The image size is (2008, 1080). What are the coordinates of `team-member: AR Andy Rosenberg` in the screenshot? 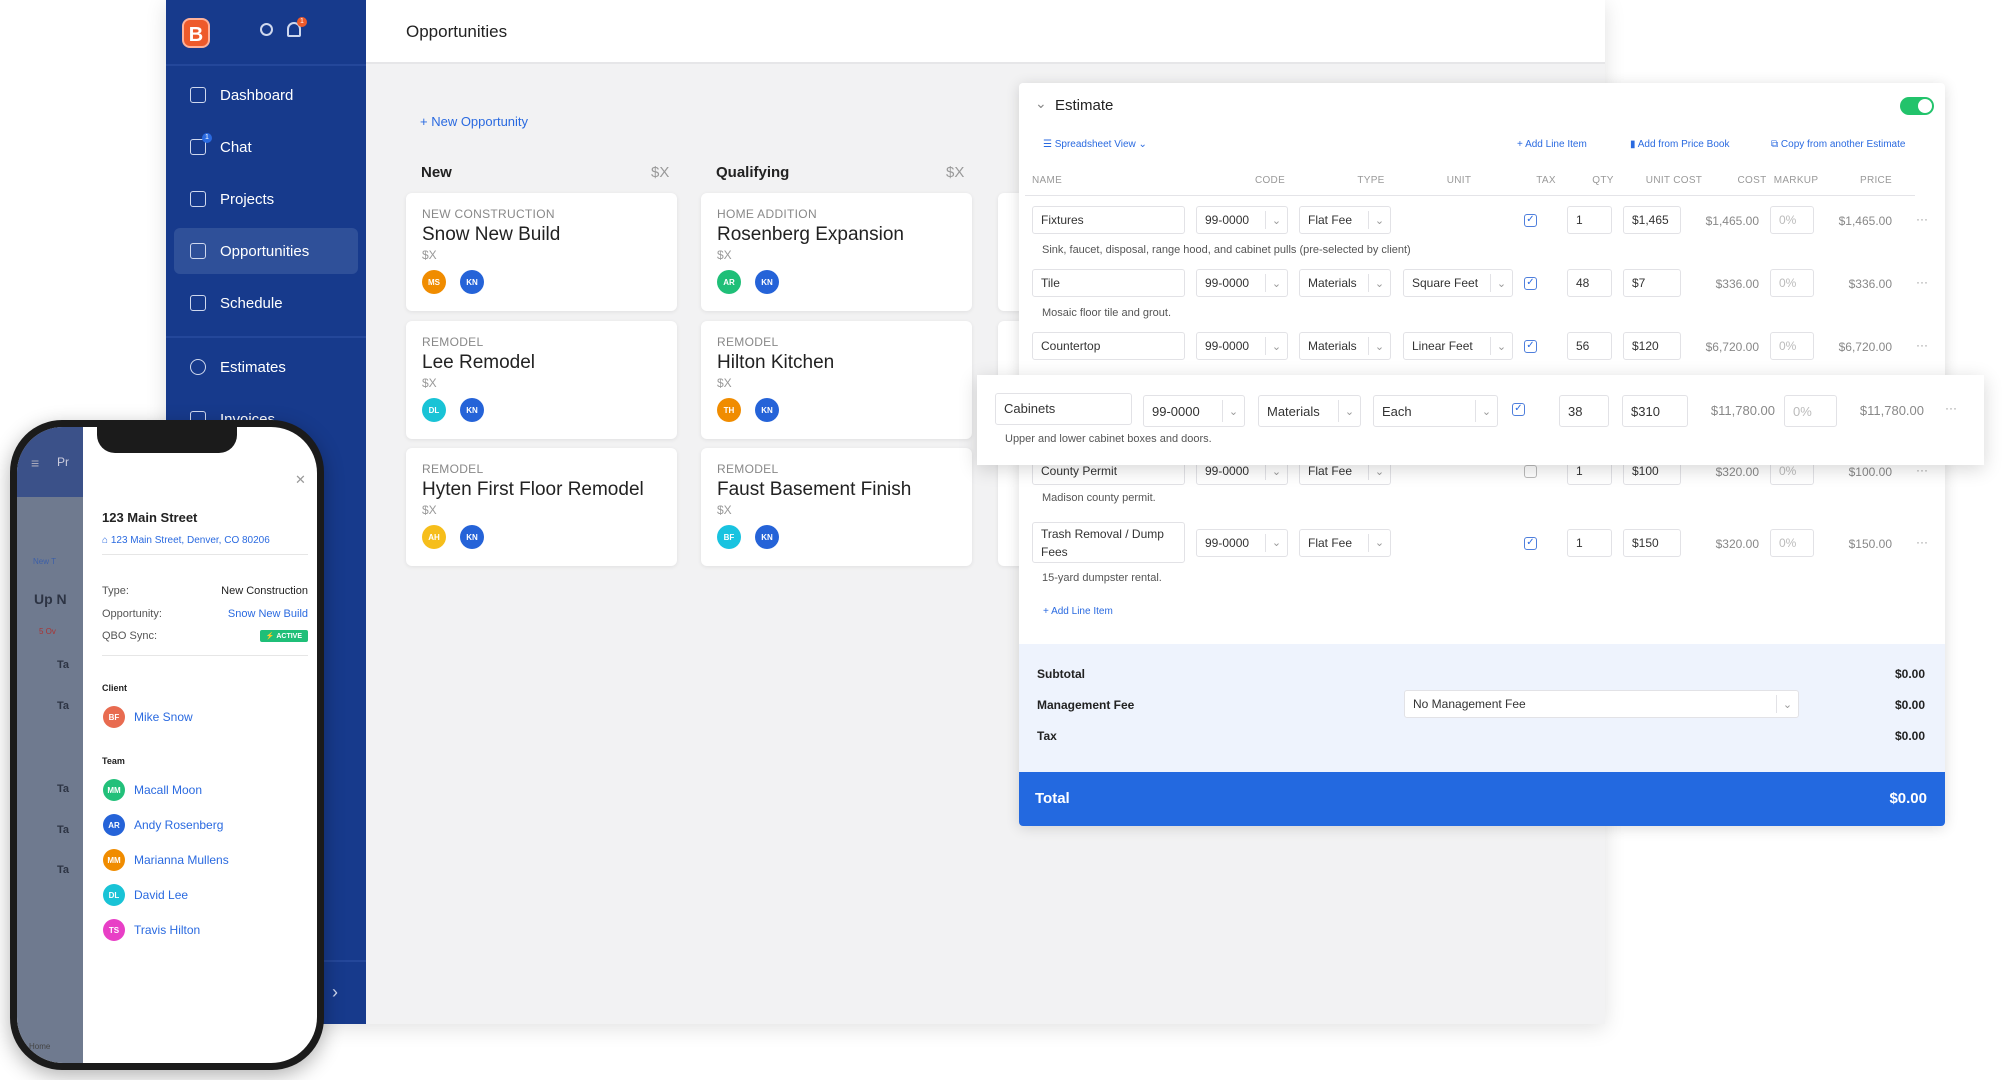 It's located at (163, 825).